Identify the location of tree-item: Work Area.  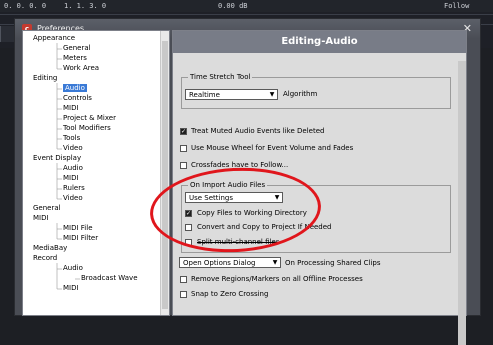
(81, 68).